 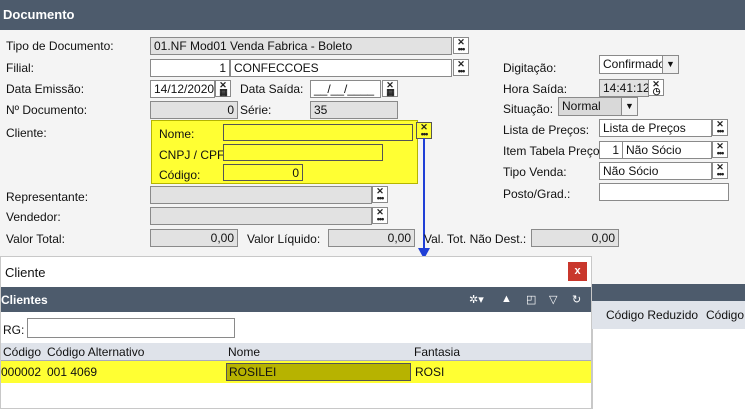 What do you see at coordinates (528, 109) in the screenshot?
I see `situacao-label: Situação:` at bounding box center [528, 109].